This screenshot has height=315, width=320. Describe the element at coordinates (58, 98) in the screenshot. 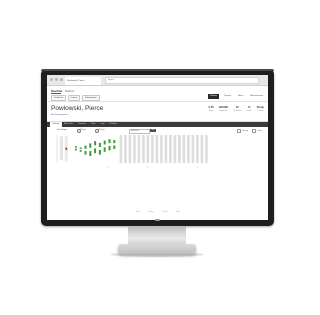

I see `dashboard-button: Dashboard` at that location.